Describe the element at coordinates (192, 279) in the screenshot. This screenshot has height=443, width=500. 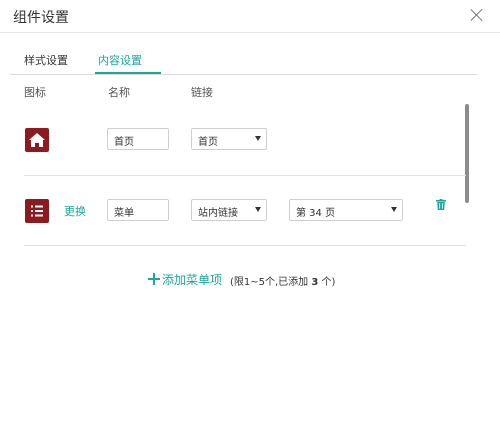
I see `add-menu-item-button: 添加菜单项` at that location.